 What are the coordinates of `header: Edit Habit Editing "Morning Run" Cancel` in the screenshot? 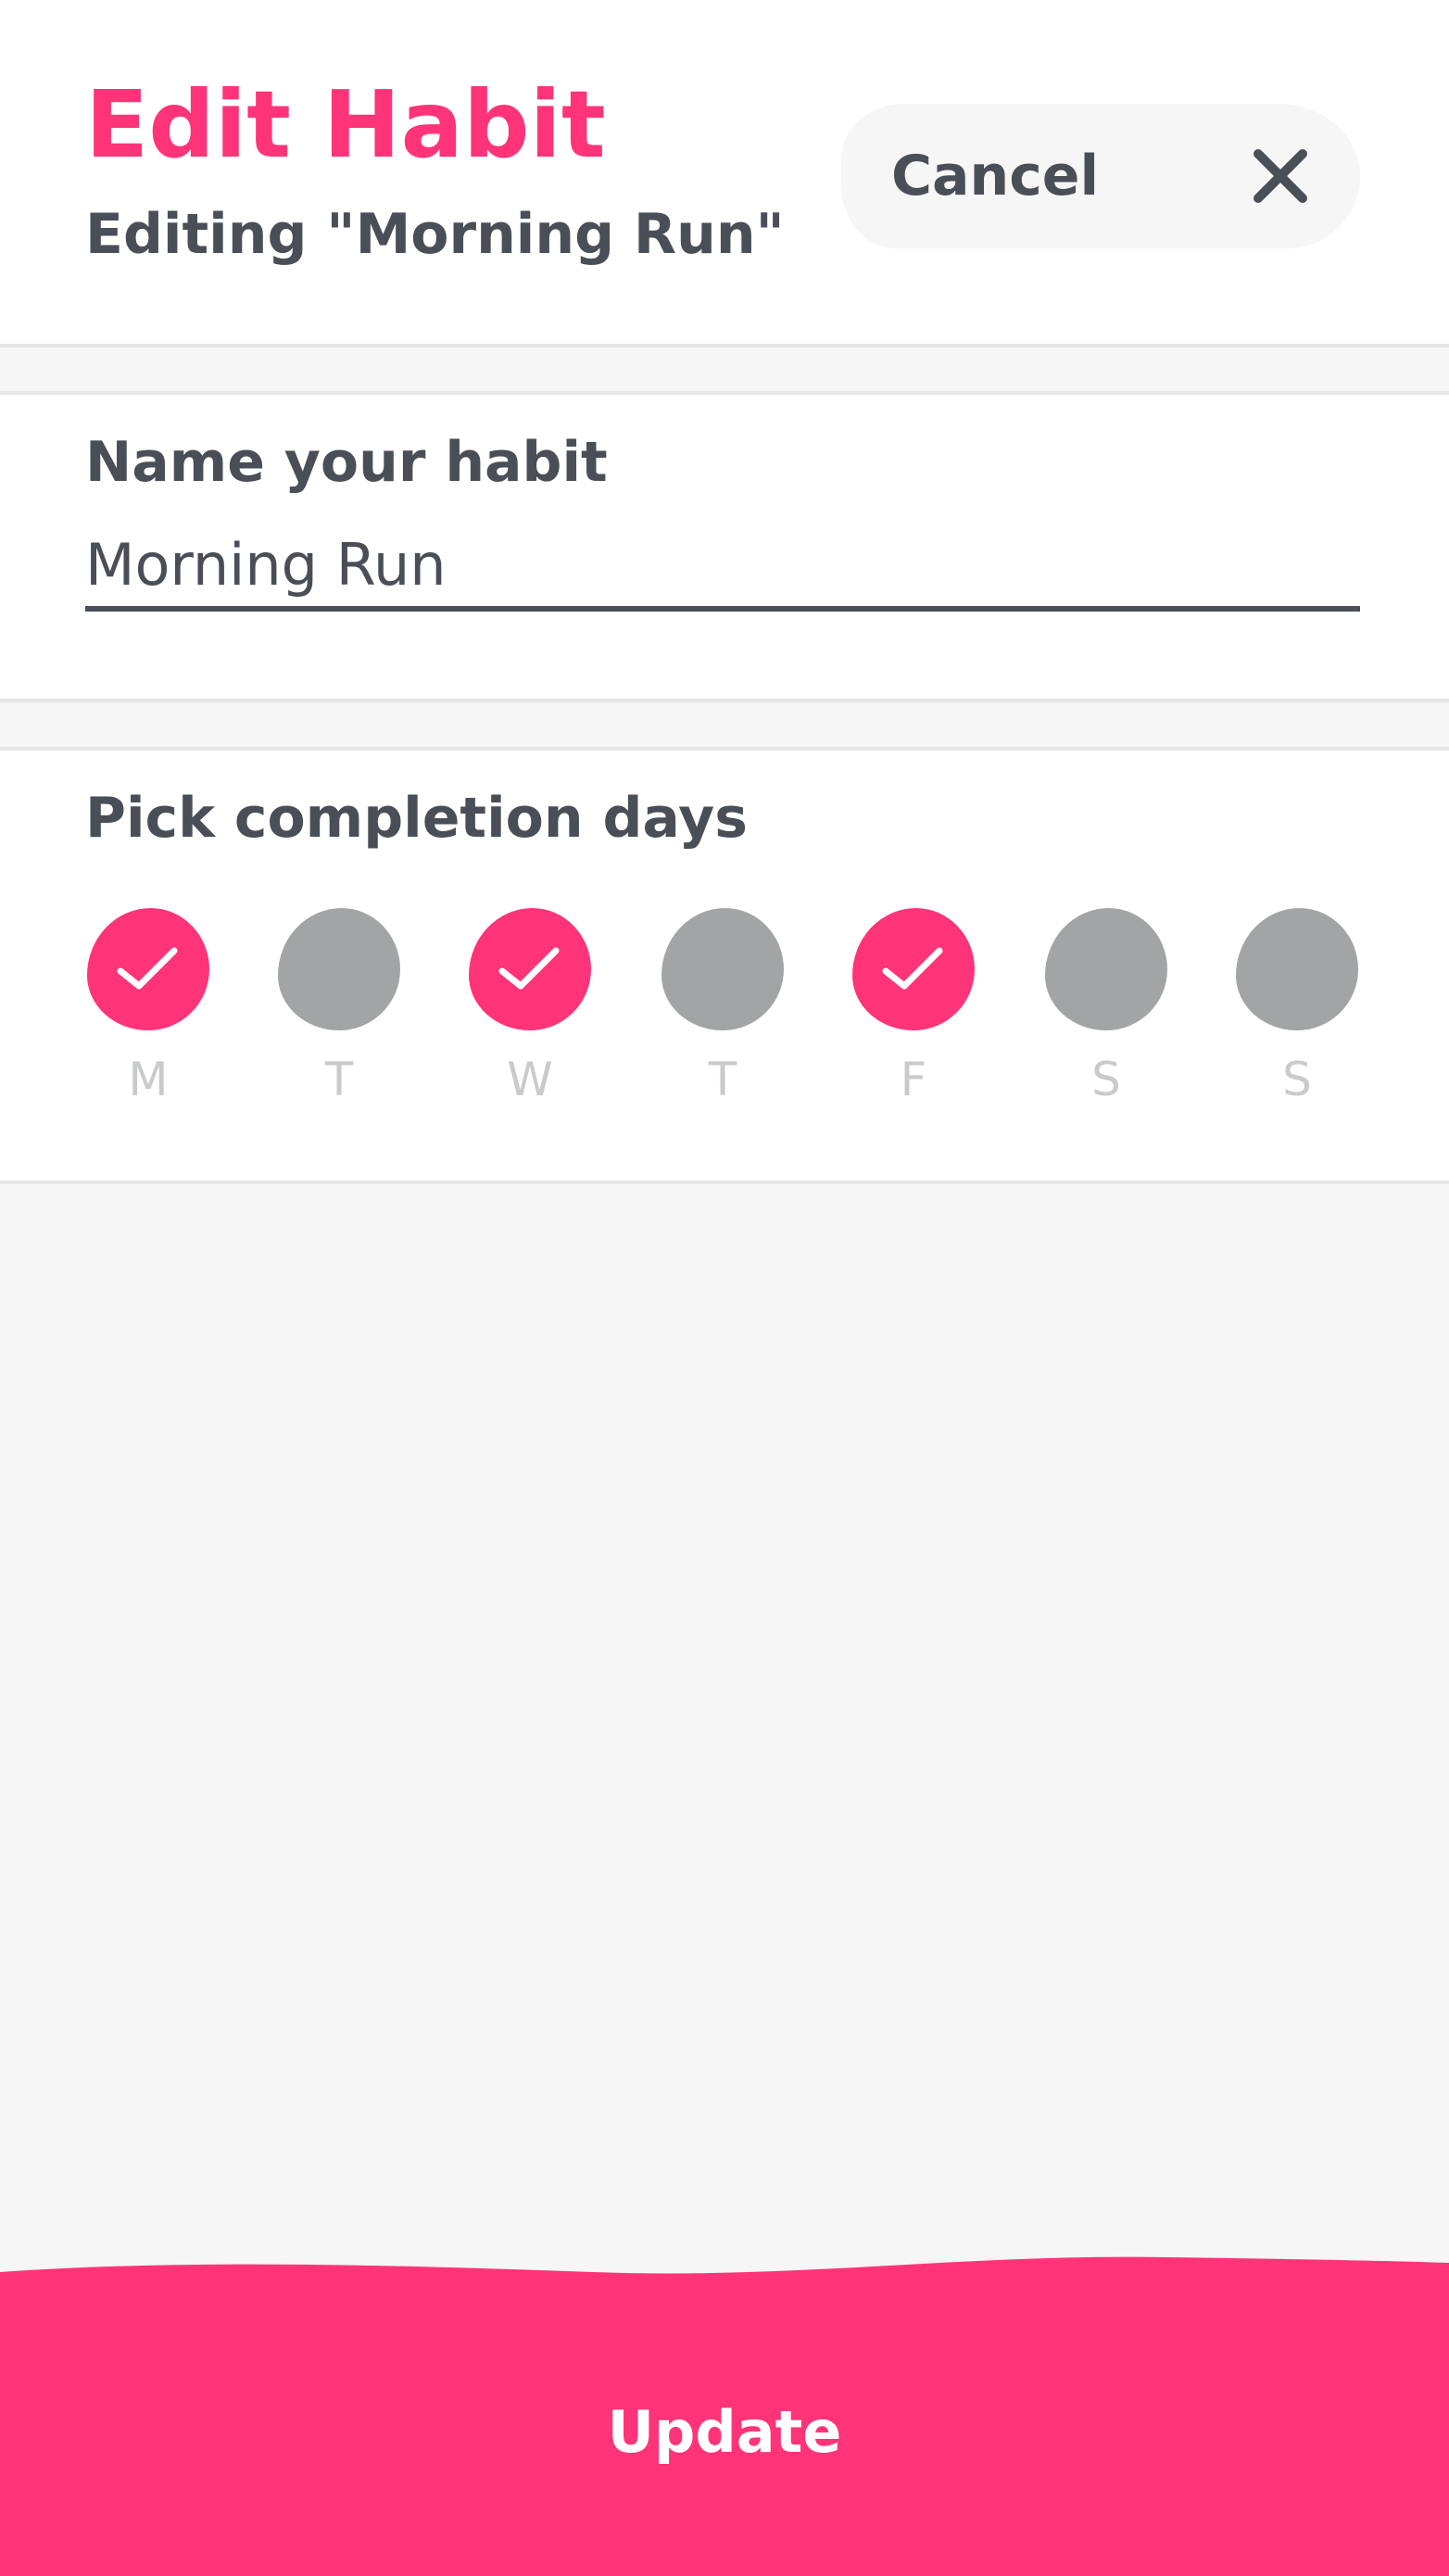 It's located at (724, 173).